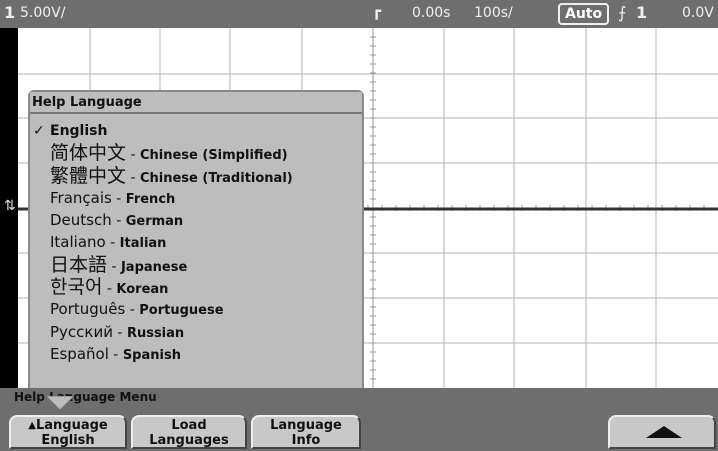 This screenshot has width=718, height=451. Describe the element at coordinates (88, 309) in the screenshot. I see `language-native-name: Português` at that location.